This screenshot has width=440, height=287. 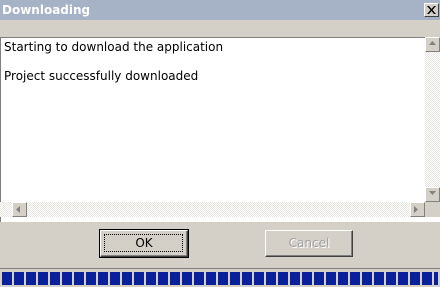 What do you see at coordinates (432, 119) in the screenshot?
I see `vertical-scrollbar` at bounding box center [432, 119].